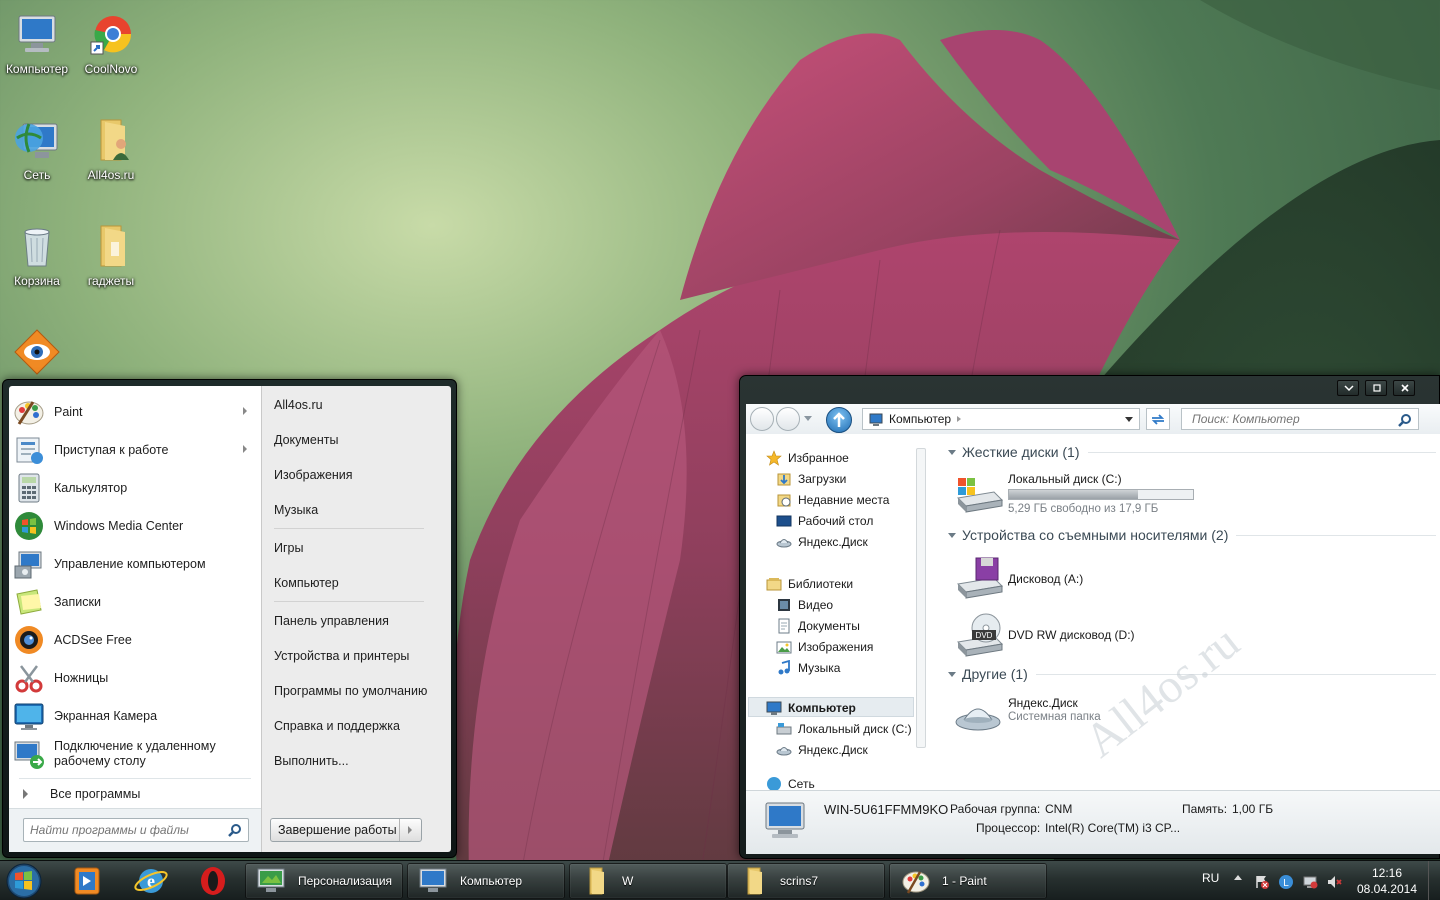 The height and width of the screenshot is (900, 1440). What do you see at coordinates (111, 255) in the screenshot?
I see `desktop-icon-gadgets: гаджеты` at bounding box center [111, 255].